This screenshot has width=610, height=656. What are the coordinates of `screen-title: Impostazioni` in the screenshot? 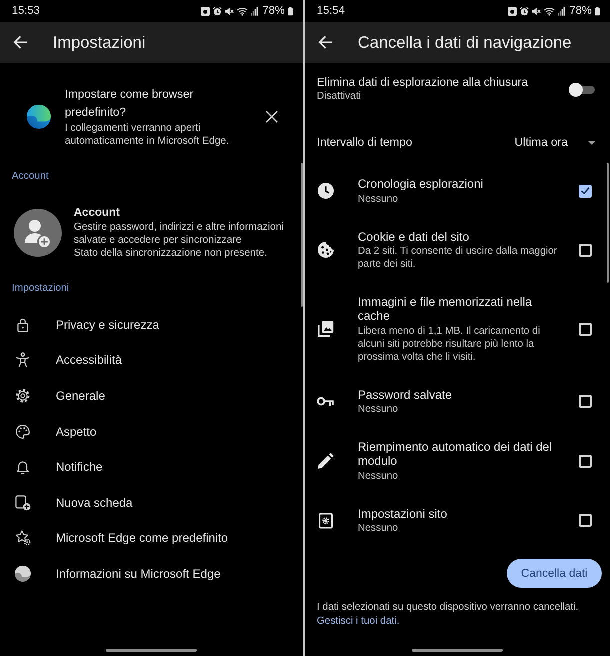 It's located at (99, 42).